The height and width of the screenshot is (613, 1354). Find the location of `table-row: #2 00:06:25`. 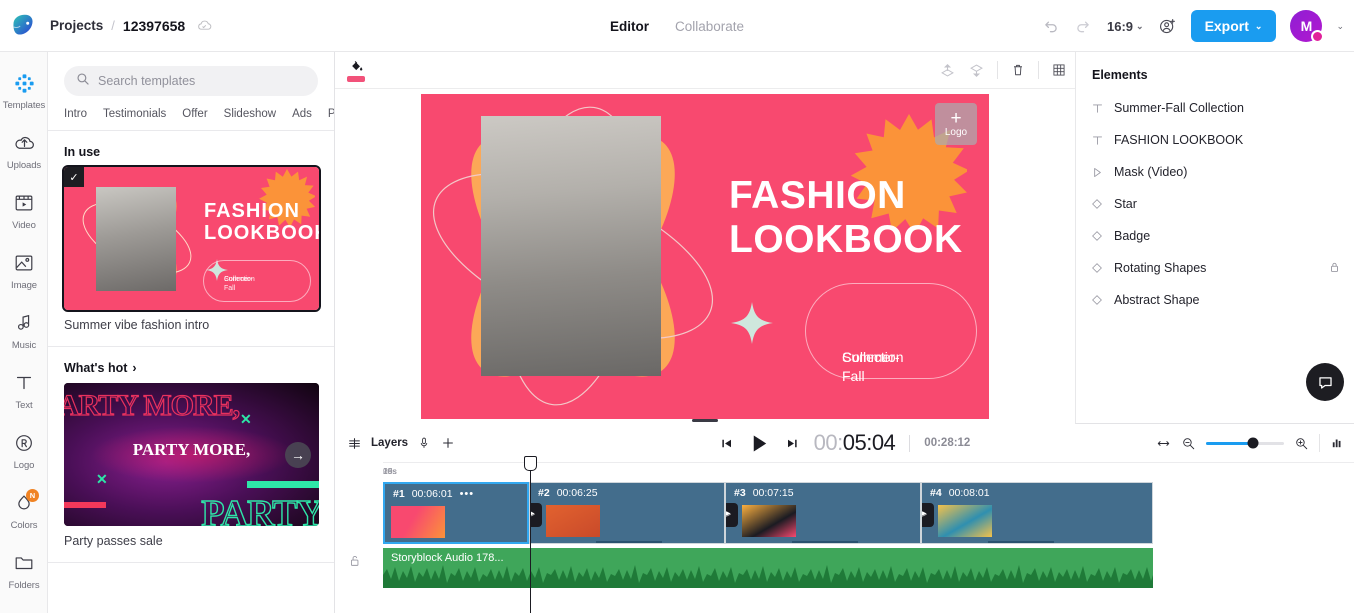

table-row: #2 00:06:25 is located at coordinates (627, 513).